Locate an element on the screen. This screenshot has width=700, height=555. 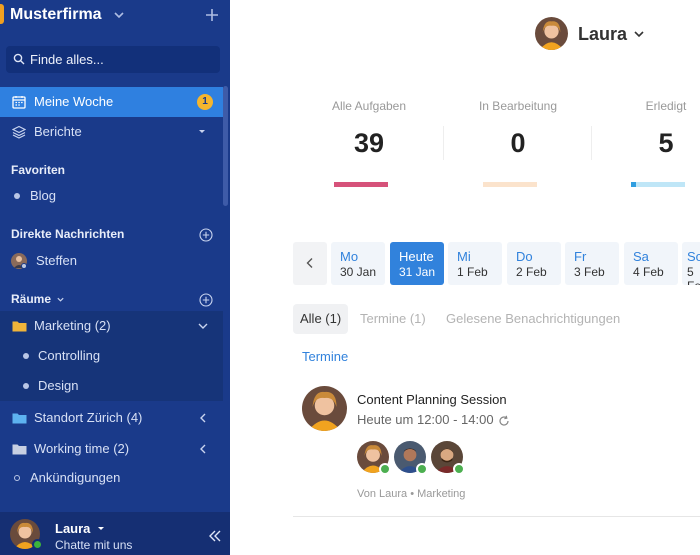
day-do: Do 2 Feb is located at coordinates (534, 263).